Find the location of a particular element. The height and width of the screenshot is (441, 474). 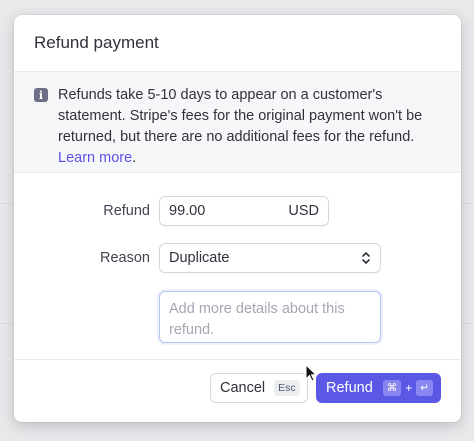

reason-select: Duplicate is located at coordinates (270, 258).